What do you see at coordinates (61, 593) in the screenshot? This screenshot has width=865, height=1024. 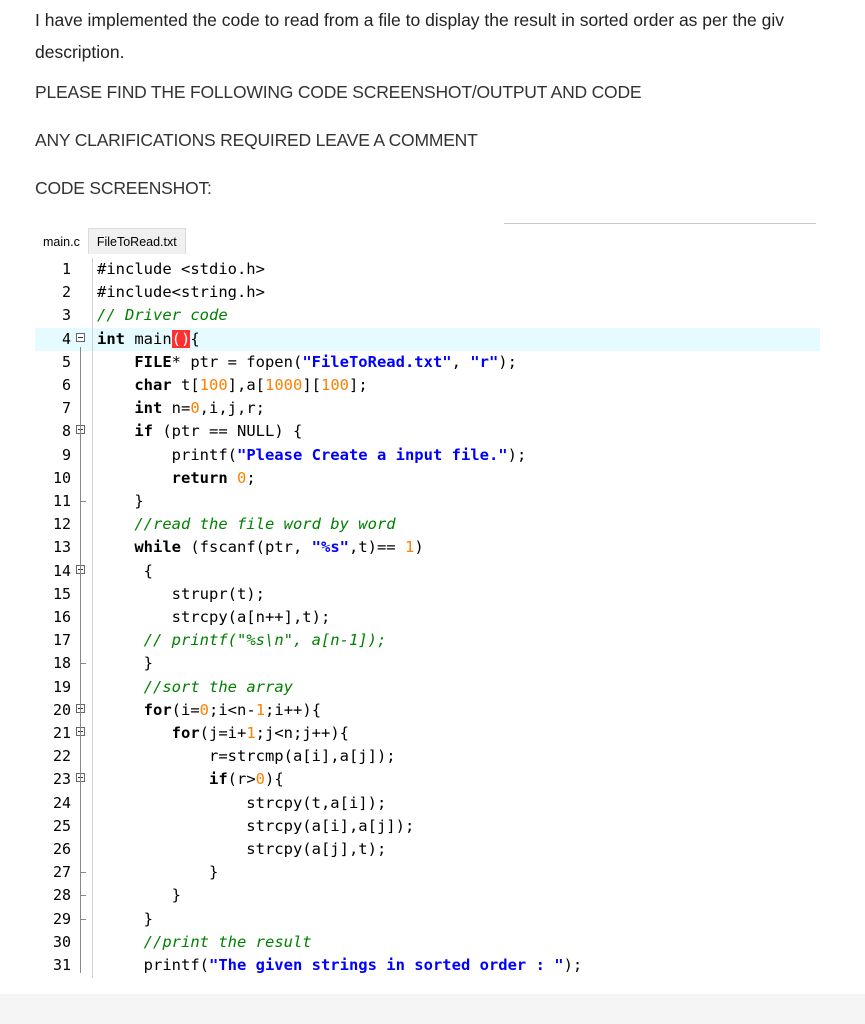 I see `line-number: 15` at bounding box center [61, 593].